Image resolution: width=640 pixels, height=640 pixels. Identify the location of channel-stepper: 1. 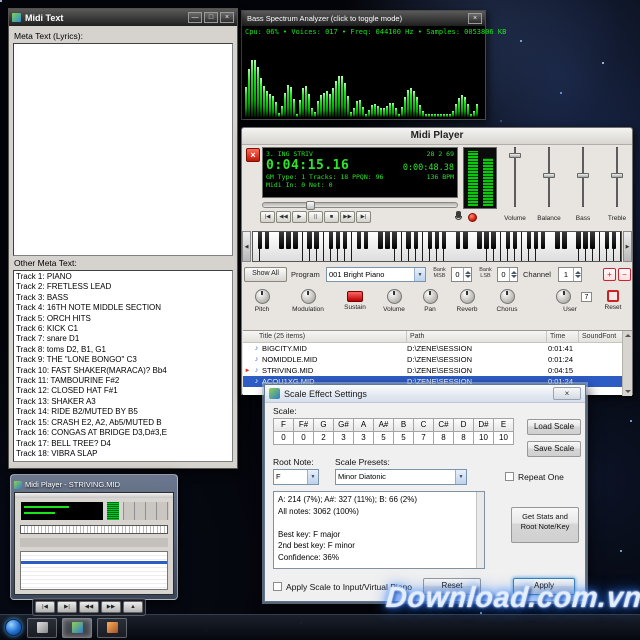
(570, 274).